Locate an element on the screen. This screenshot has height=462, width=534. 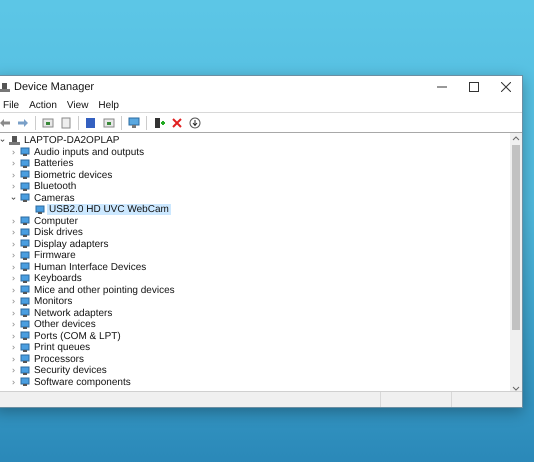
add-device-icon is located at coordinates (159, 122).